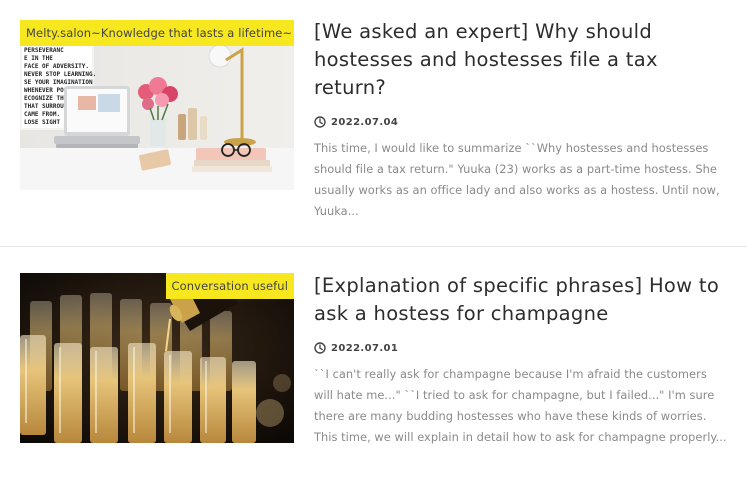 This screenshot has width=747, height=479. I want to click on post-date: 2022.07.04, so click(365, 122).